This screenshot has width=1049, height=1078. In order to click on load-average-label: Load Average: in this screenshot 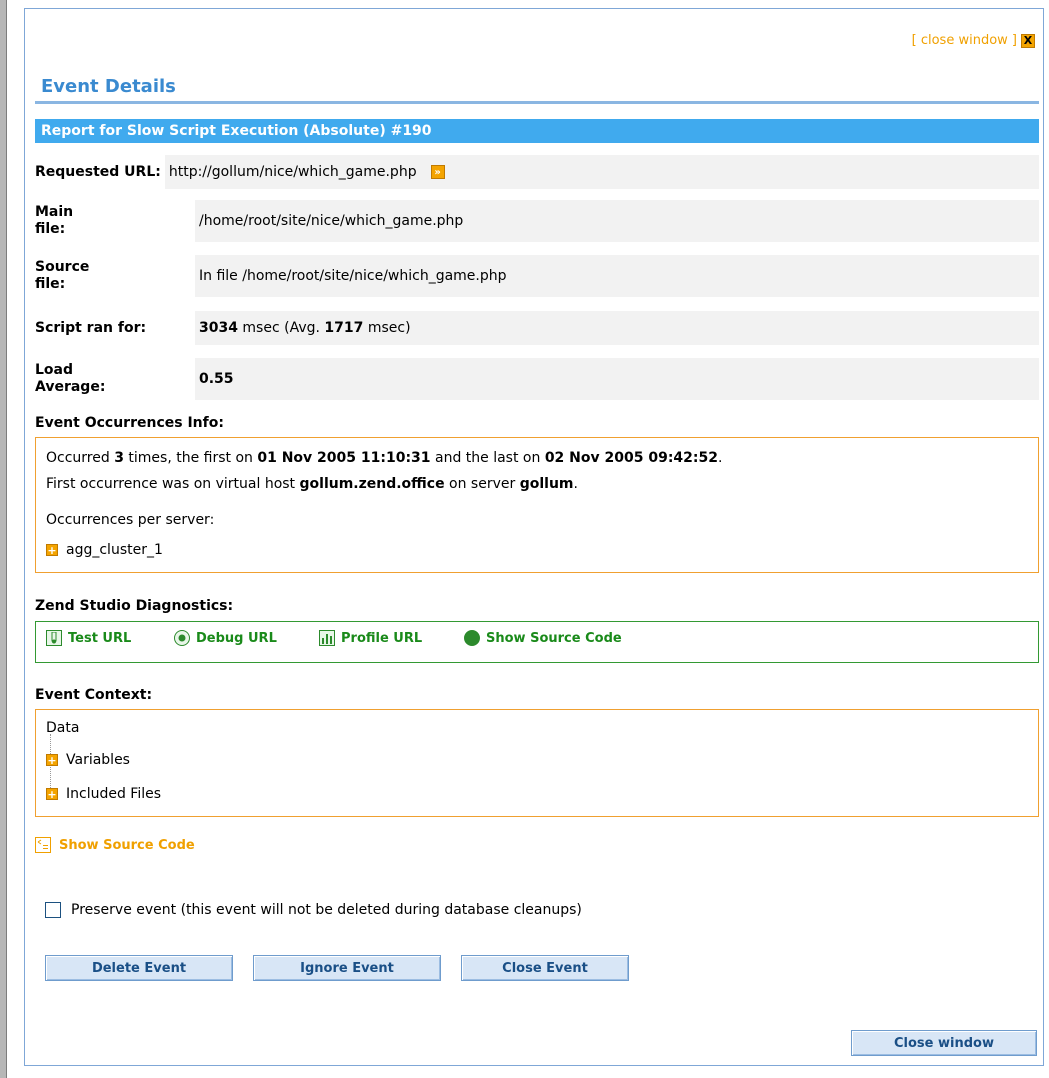, I will do `click(70, 378)`.